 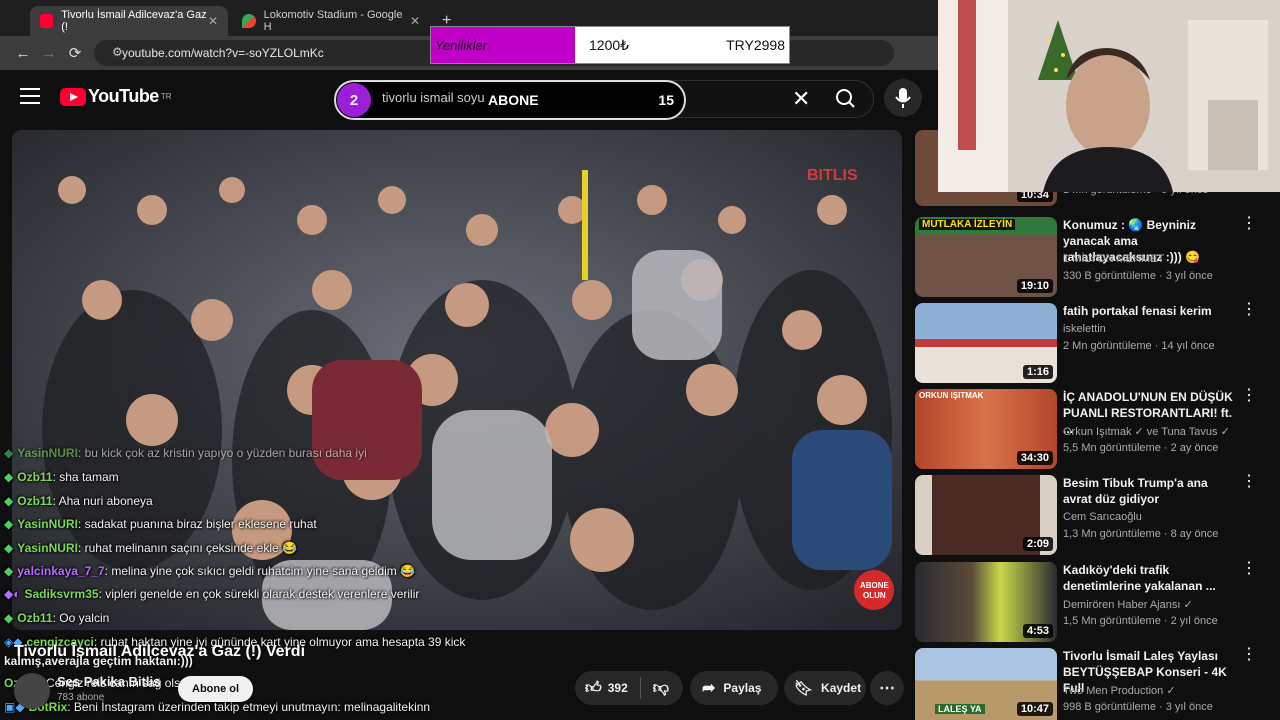 What do you see at coordinates (1150, 311) in the screenshot?
I see `recommendation-title: fatih portakal fenasi kerim` at bounding box center [1150, 311].